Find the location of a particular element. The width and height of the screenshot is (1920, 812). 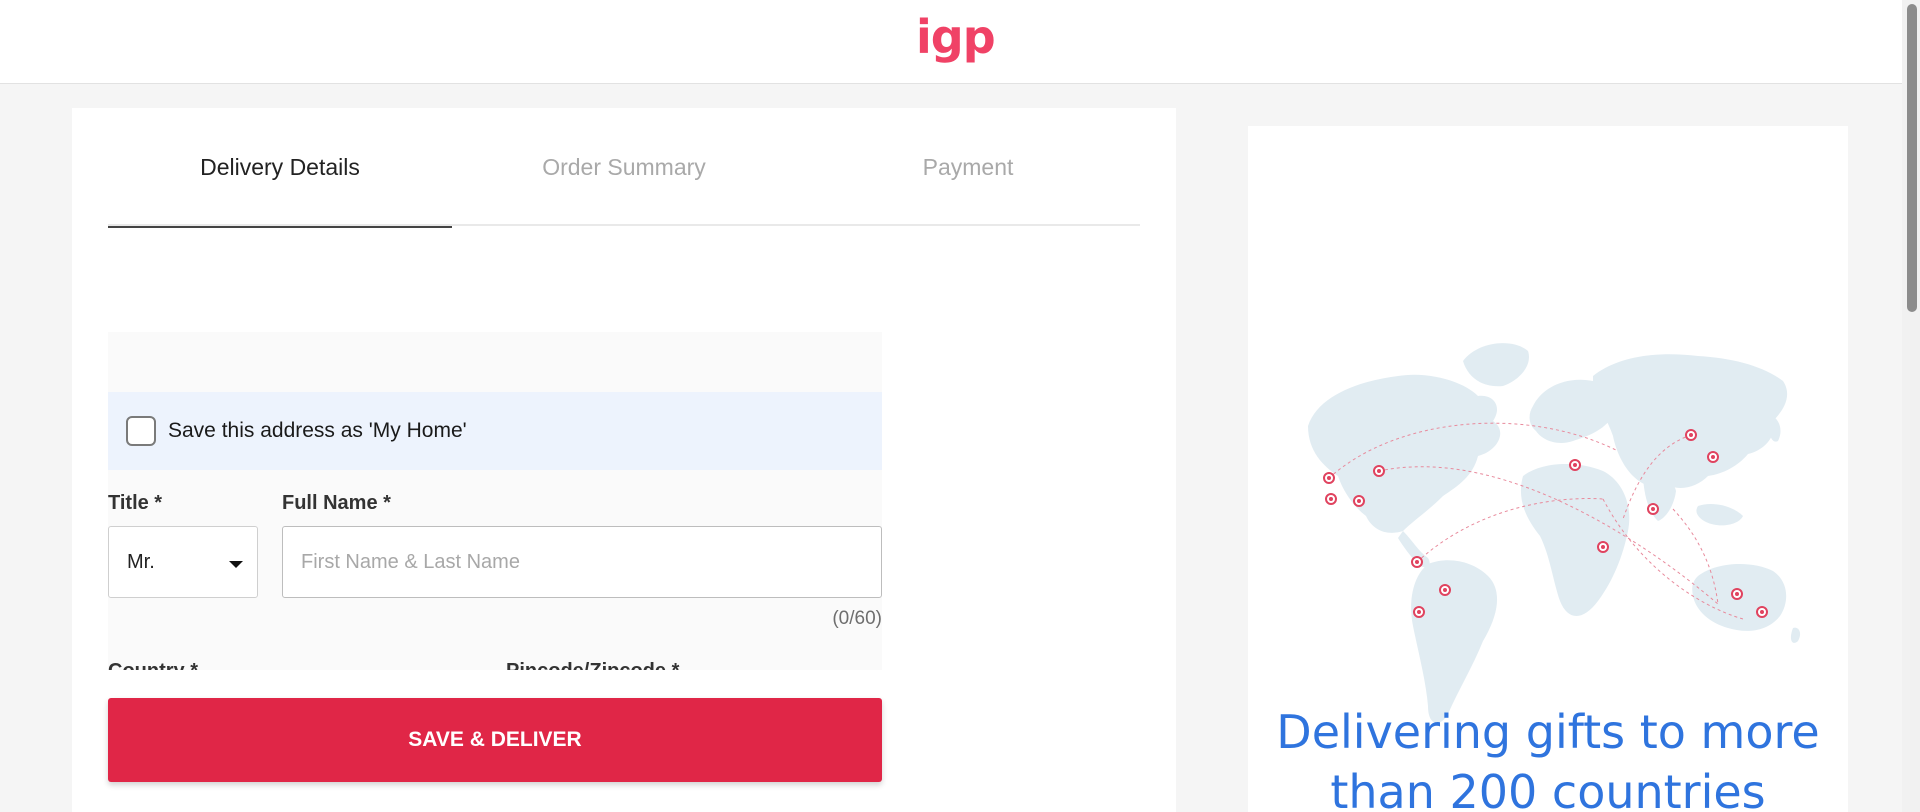

active-tab-indicator is located at coordinates (280, 227).